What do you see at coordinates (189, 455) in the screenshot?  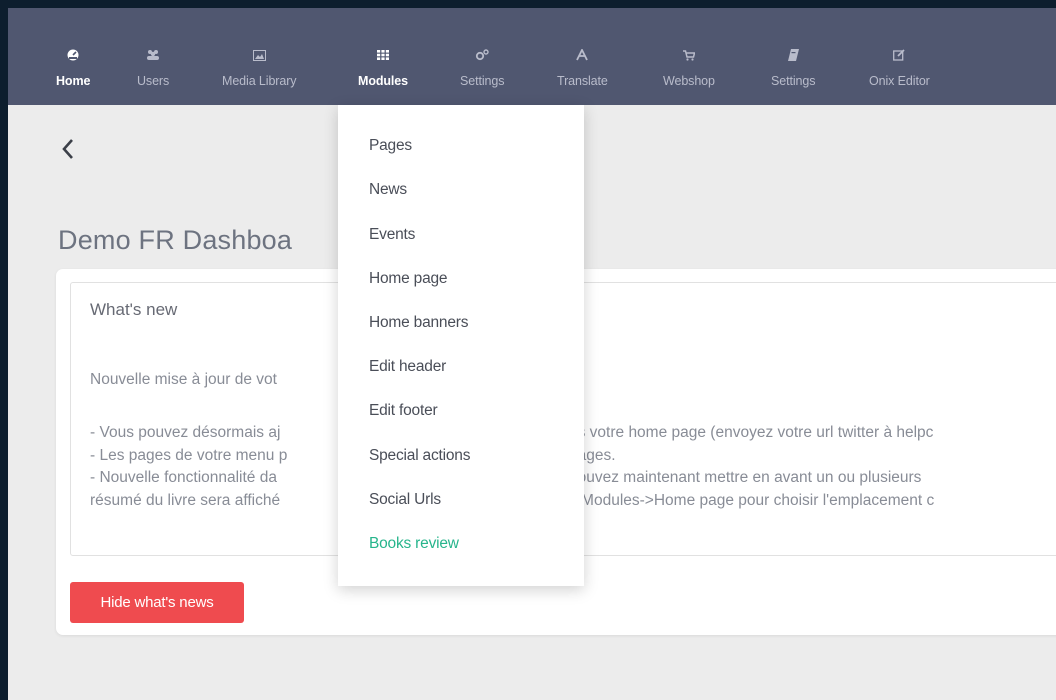 I see `news-line-left: - Les pages de votre menu p` at bounding box center [189, 455].